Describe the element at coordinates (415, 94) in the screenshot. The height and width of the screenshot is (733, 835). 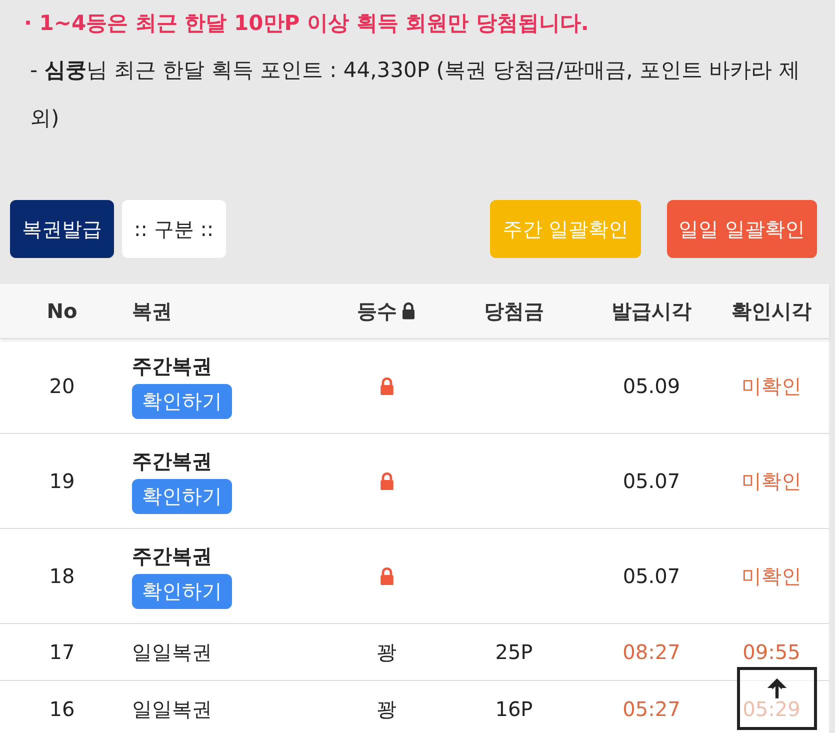
I see `points-text: - 심쿵님 최근 한달 획득 포인트 : 44,330P (복권 당첨금/판매금, 포인트 바카라 제외)` at that location.